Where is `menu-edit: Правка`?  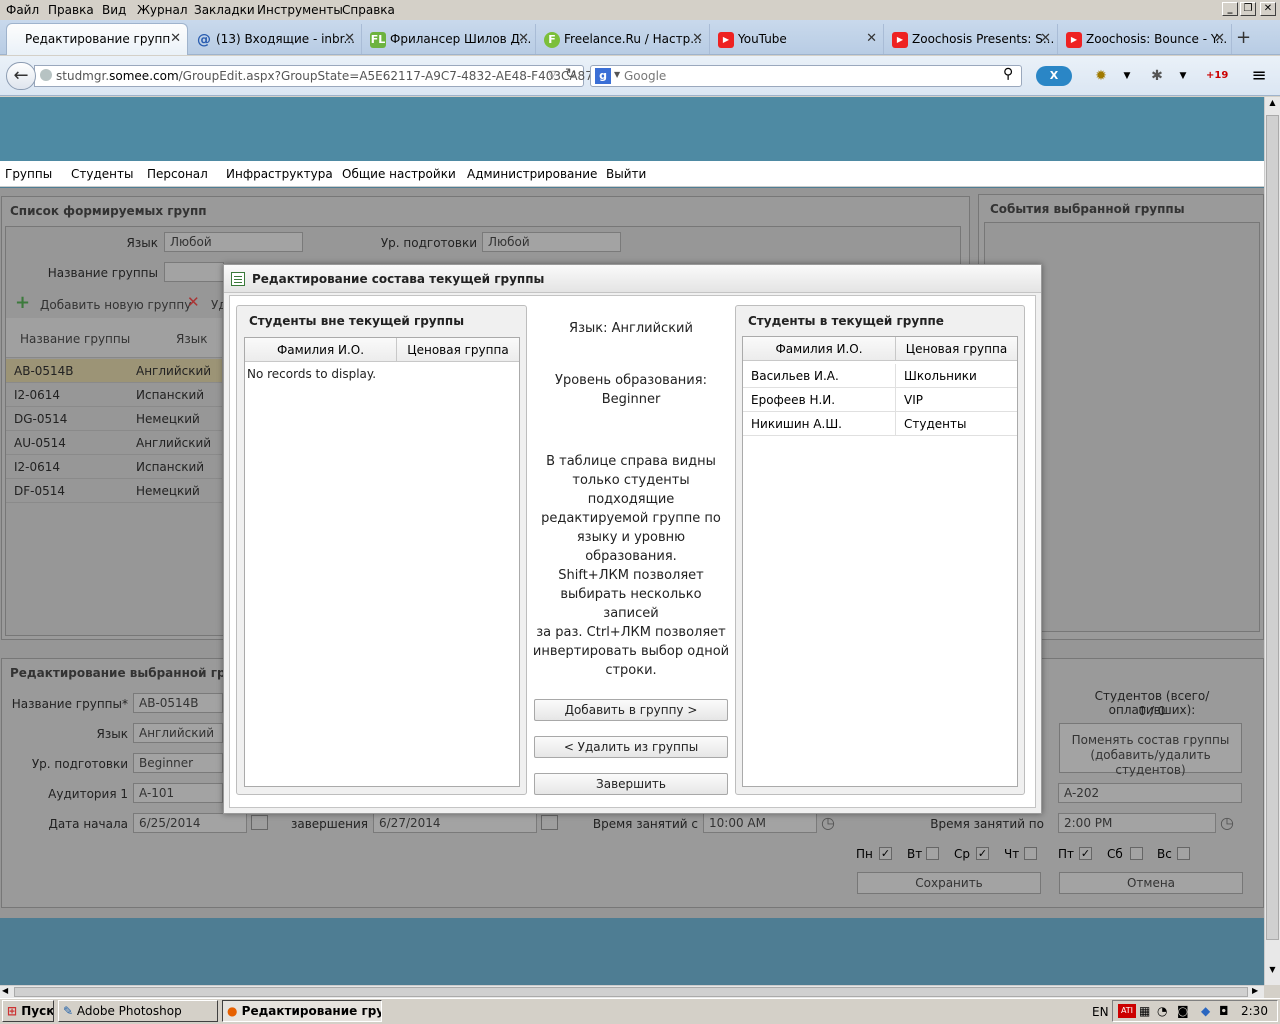 menu-edit: Правка is located at coordinates (71, 10).